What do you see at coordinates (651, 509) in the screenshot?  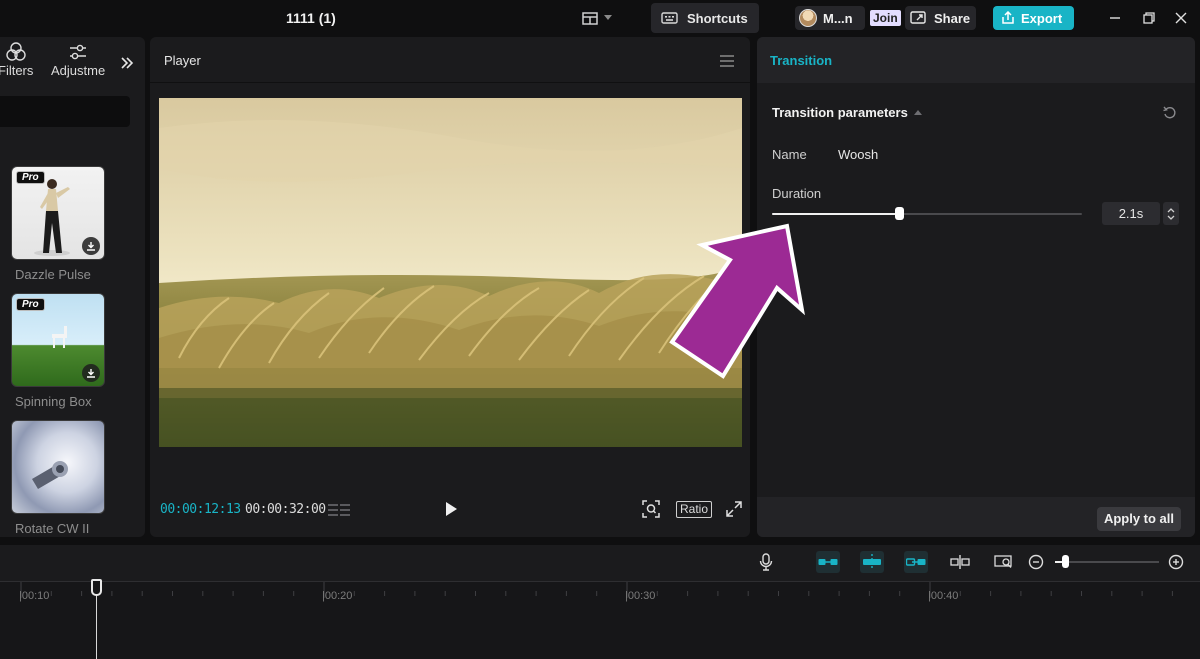 I see `focus-icon` at bounding box center [651, 509].